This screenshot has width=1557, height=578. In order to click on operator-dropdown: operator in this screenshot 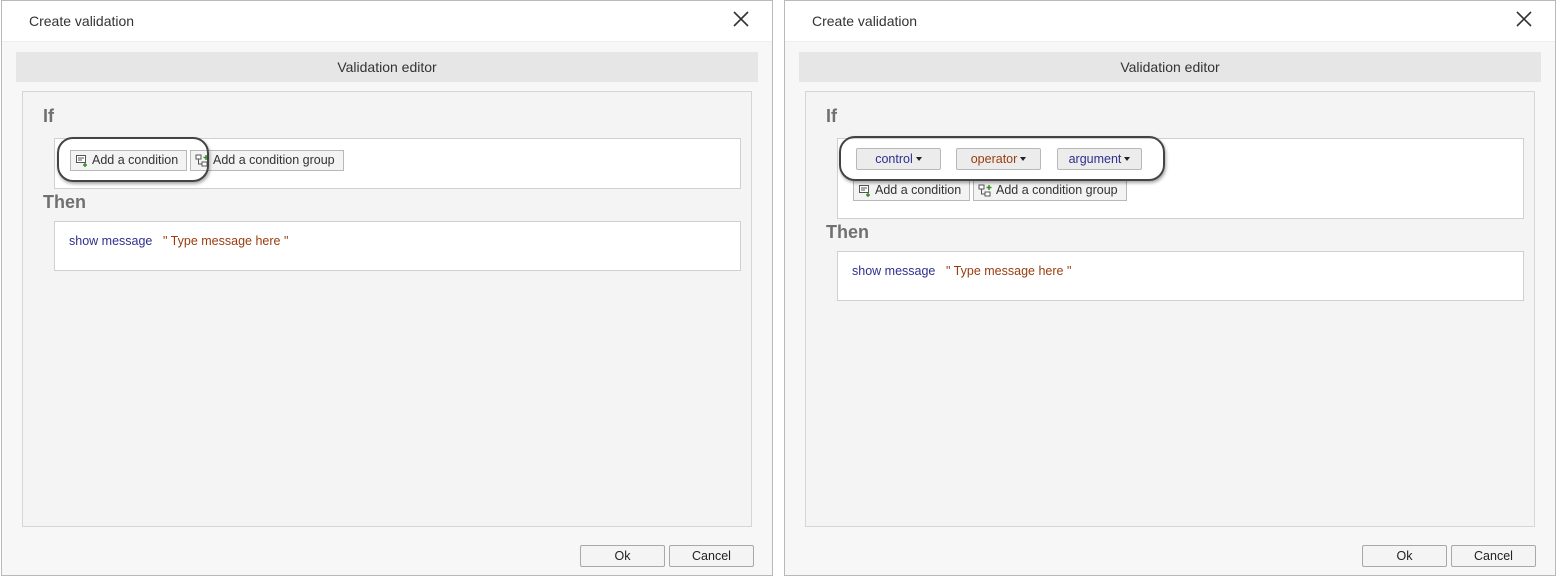, I will do `click(998, 159)`.